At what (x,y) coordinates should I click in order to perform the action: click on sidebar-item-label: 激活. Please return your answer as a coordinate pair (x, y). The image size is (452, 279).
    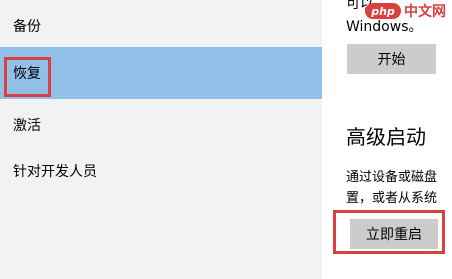
    Looking at the image, I should click on (27, 126).